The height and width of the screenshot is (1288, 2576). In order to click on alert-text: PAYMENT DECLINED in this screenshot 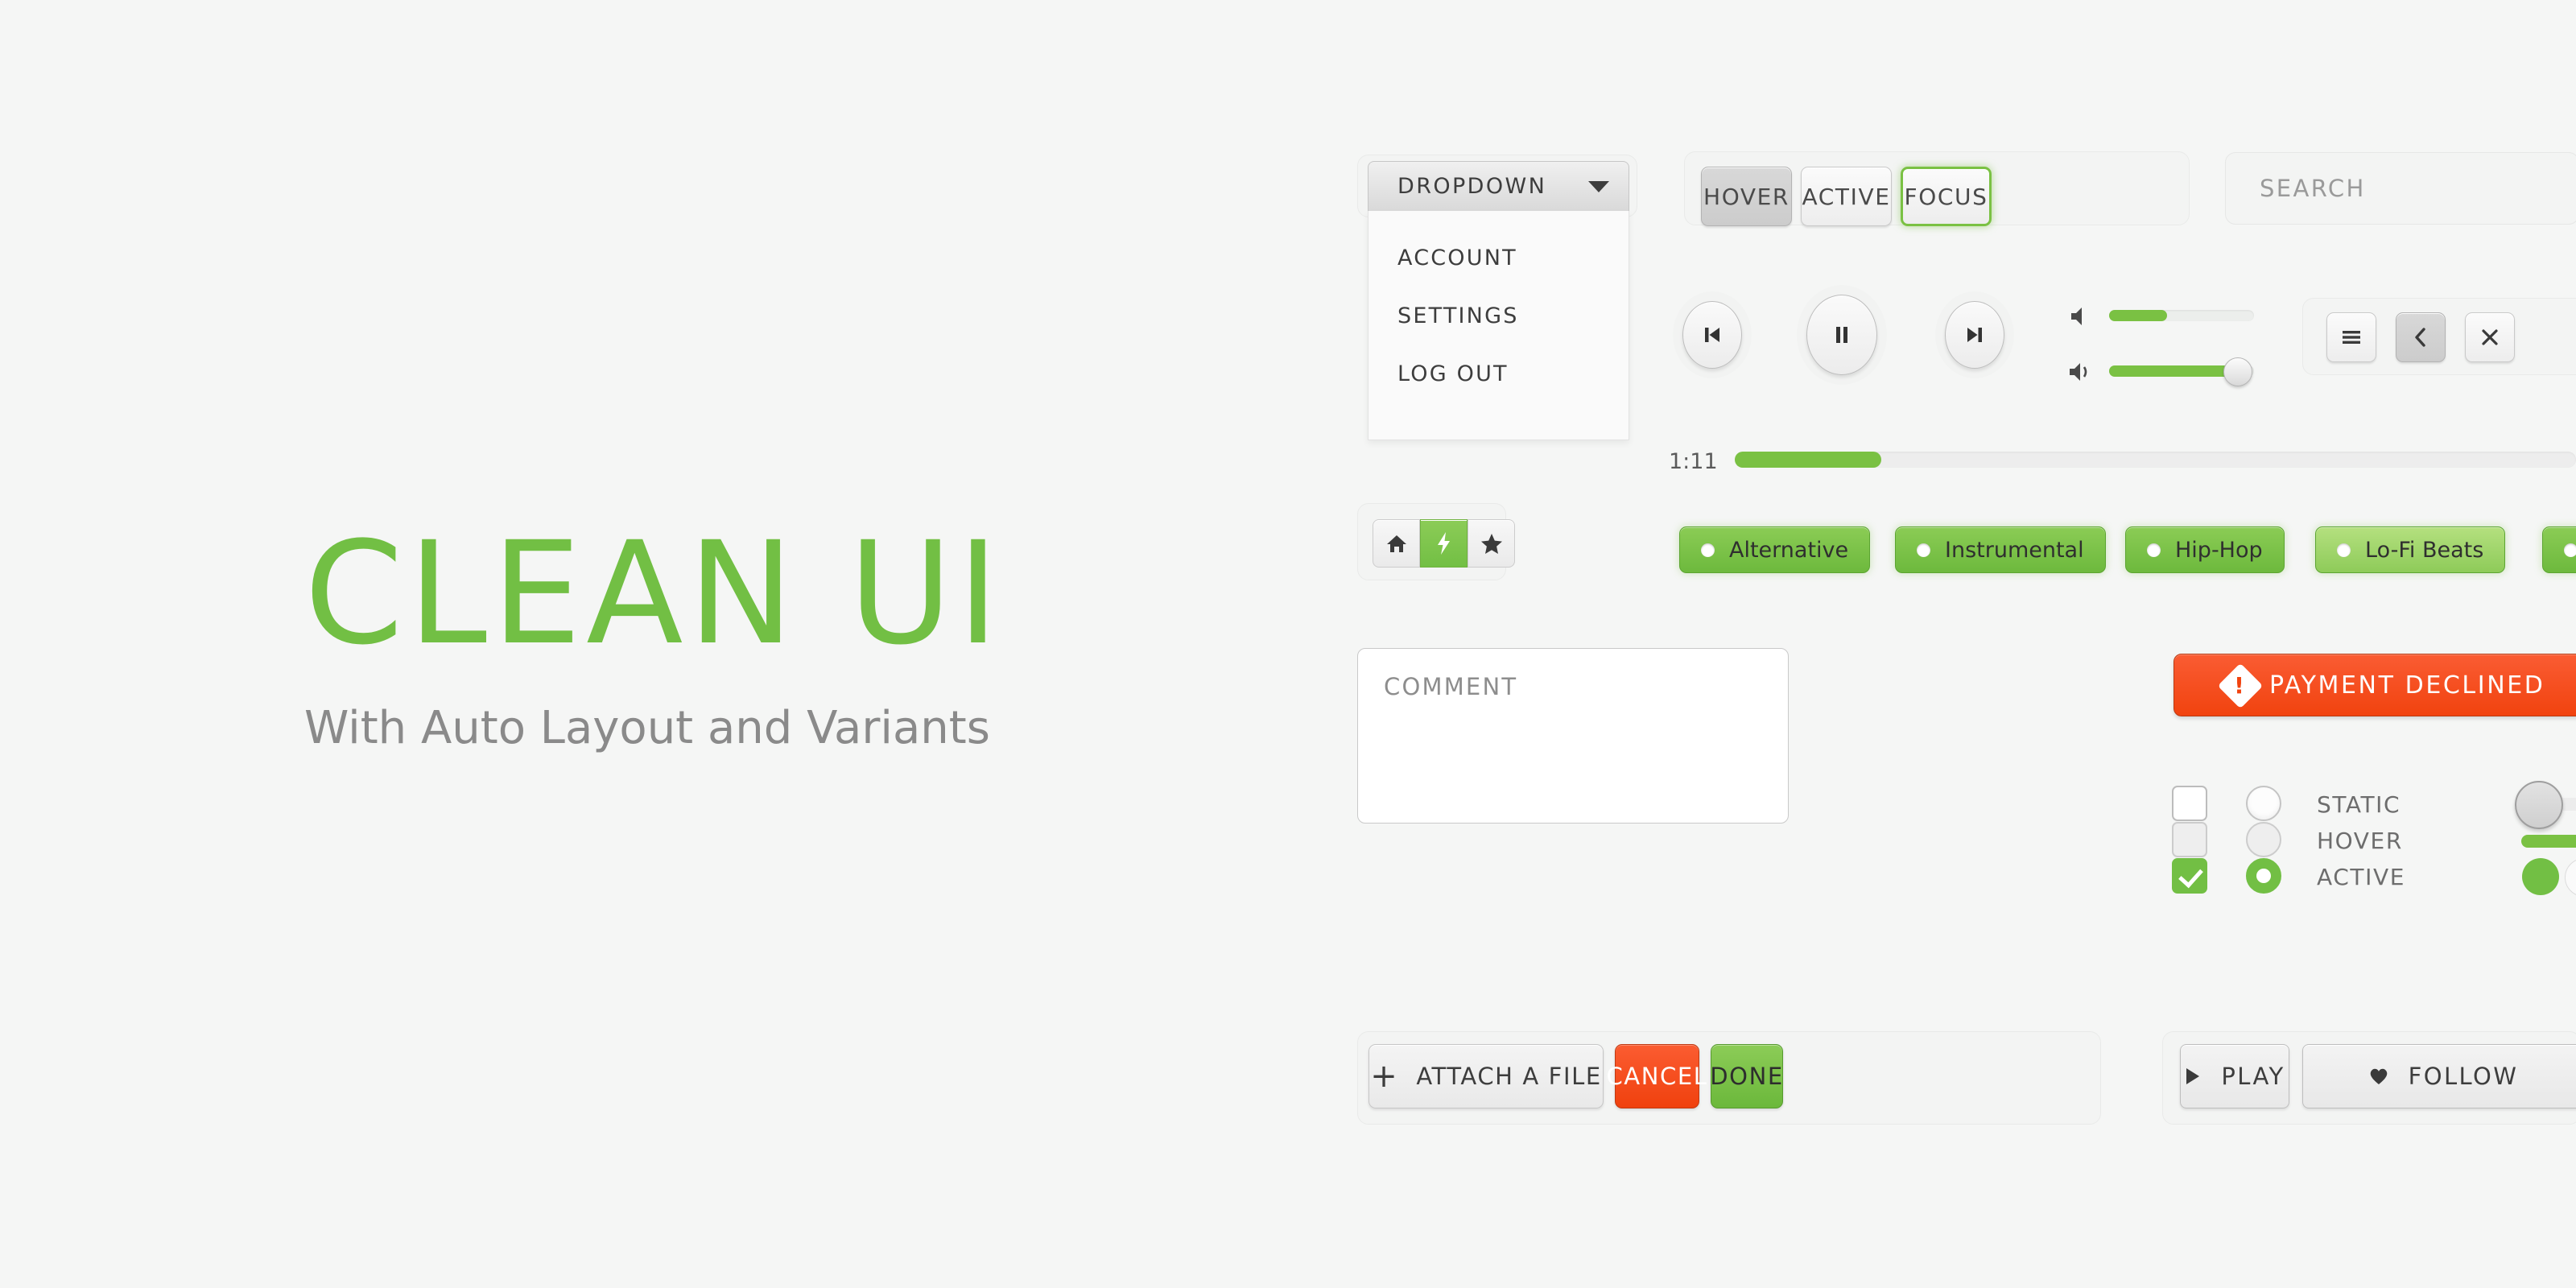, I will do `click(2407, 685)`.